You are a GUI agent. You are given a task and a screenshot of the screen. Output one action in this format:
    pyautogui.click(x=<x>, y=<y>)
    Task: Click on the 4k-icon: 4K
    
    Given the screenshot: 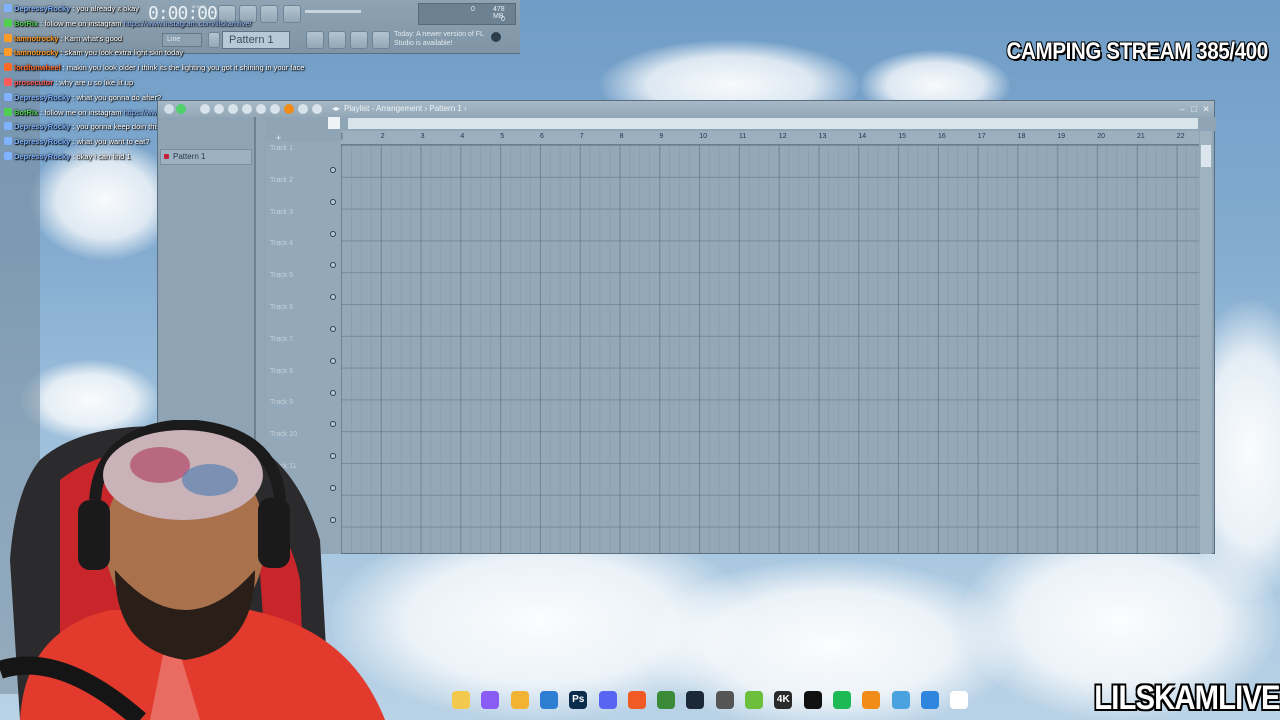 What is the action you would take?
    pyautogui.click(x=783, y=700)
    